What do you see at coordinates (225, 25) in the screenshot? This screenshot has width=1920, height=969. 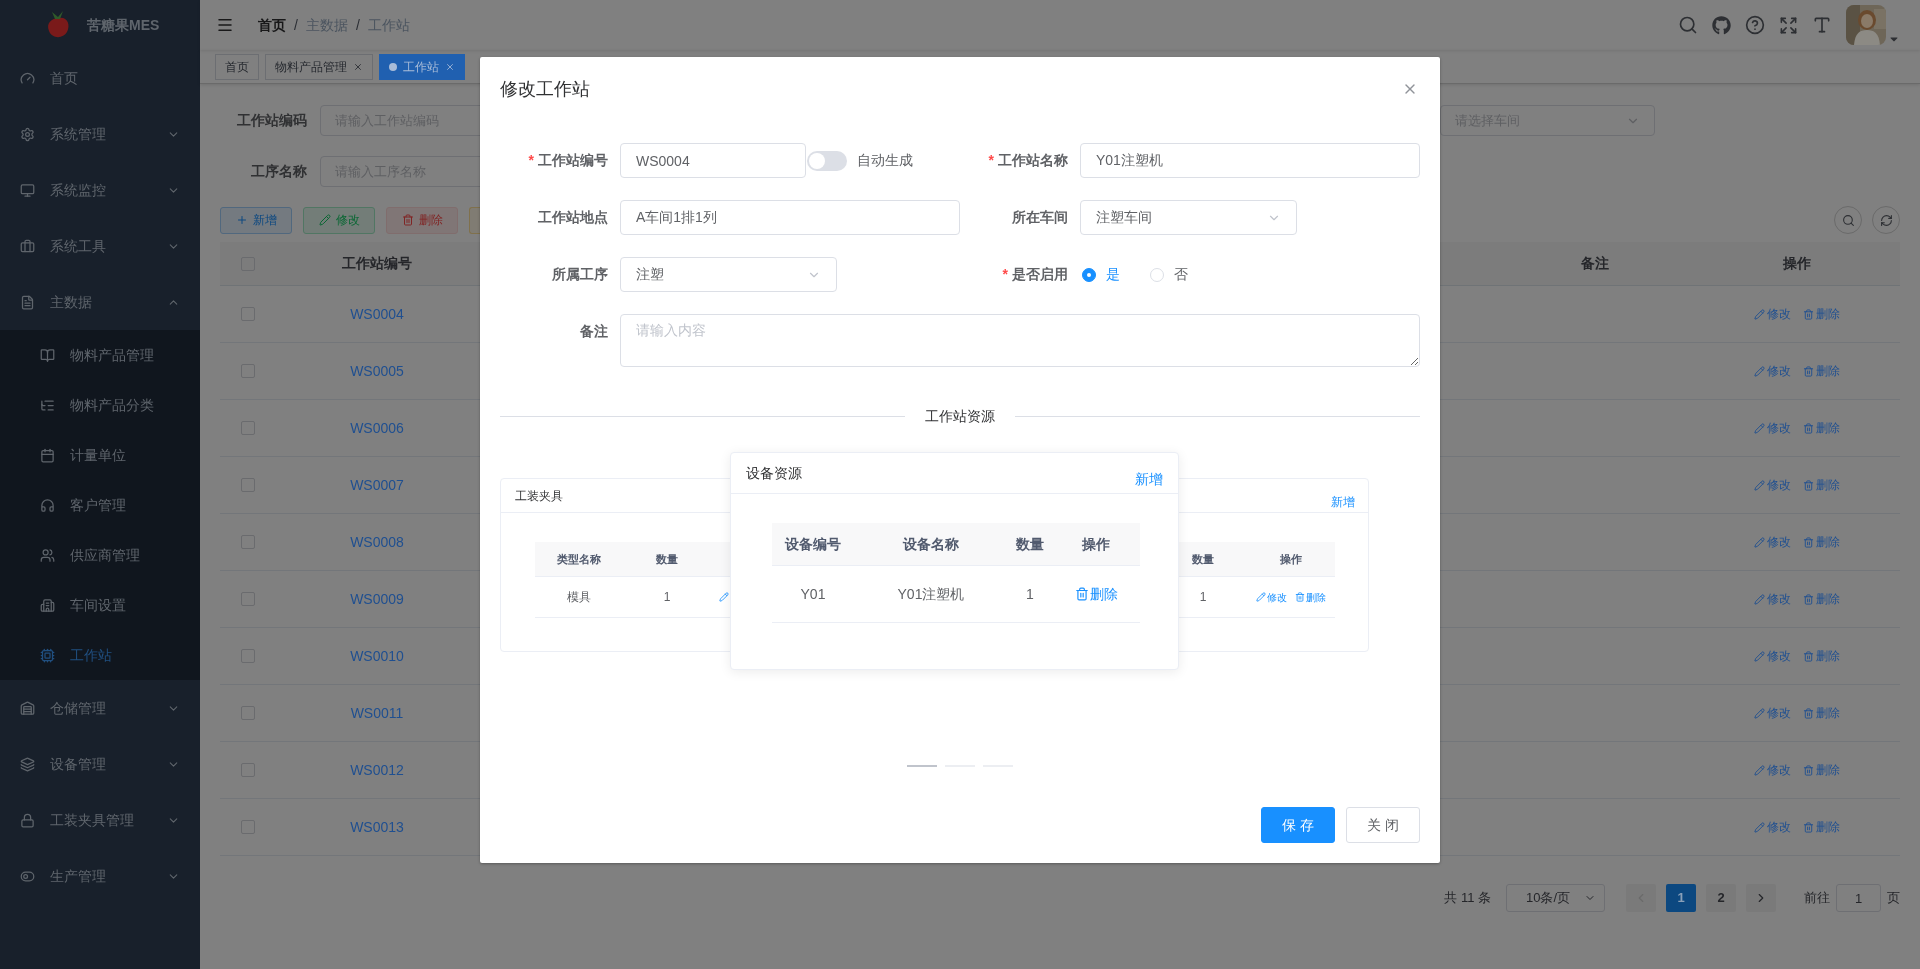 I see `menu-icon` at bounding box center [225, 25].